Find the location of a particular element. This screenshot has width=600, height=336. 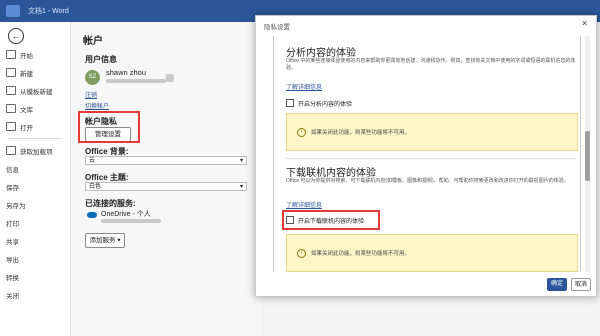

back-arrow-icon: ← is located at coordinates (16, 36).